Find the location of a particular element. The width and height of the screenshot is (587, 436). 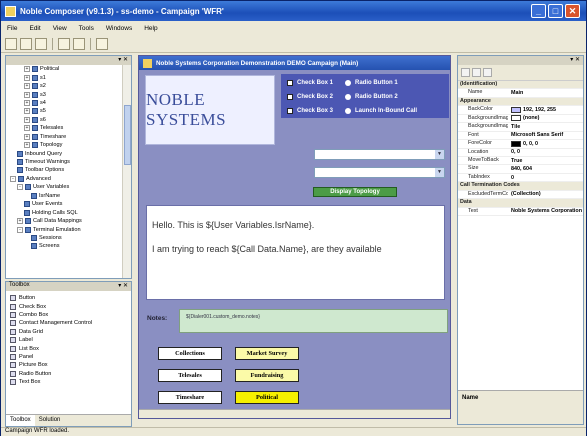

tree-node: + Political is located at coordinates (64, 69).